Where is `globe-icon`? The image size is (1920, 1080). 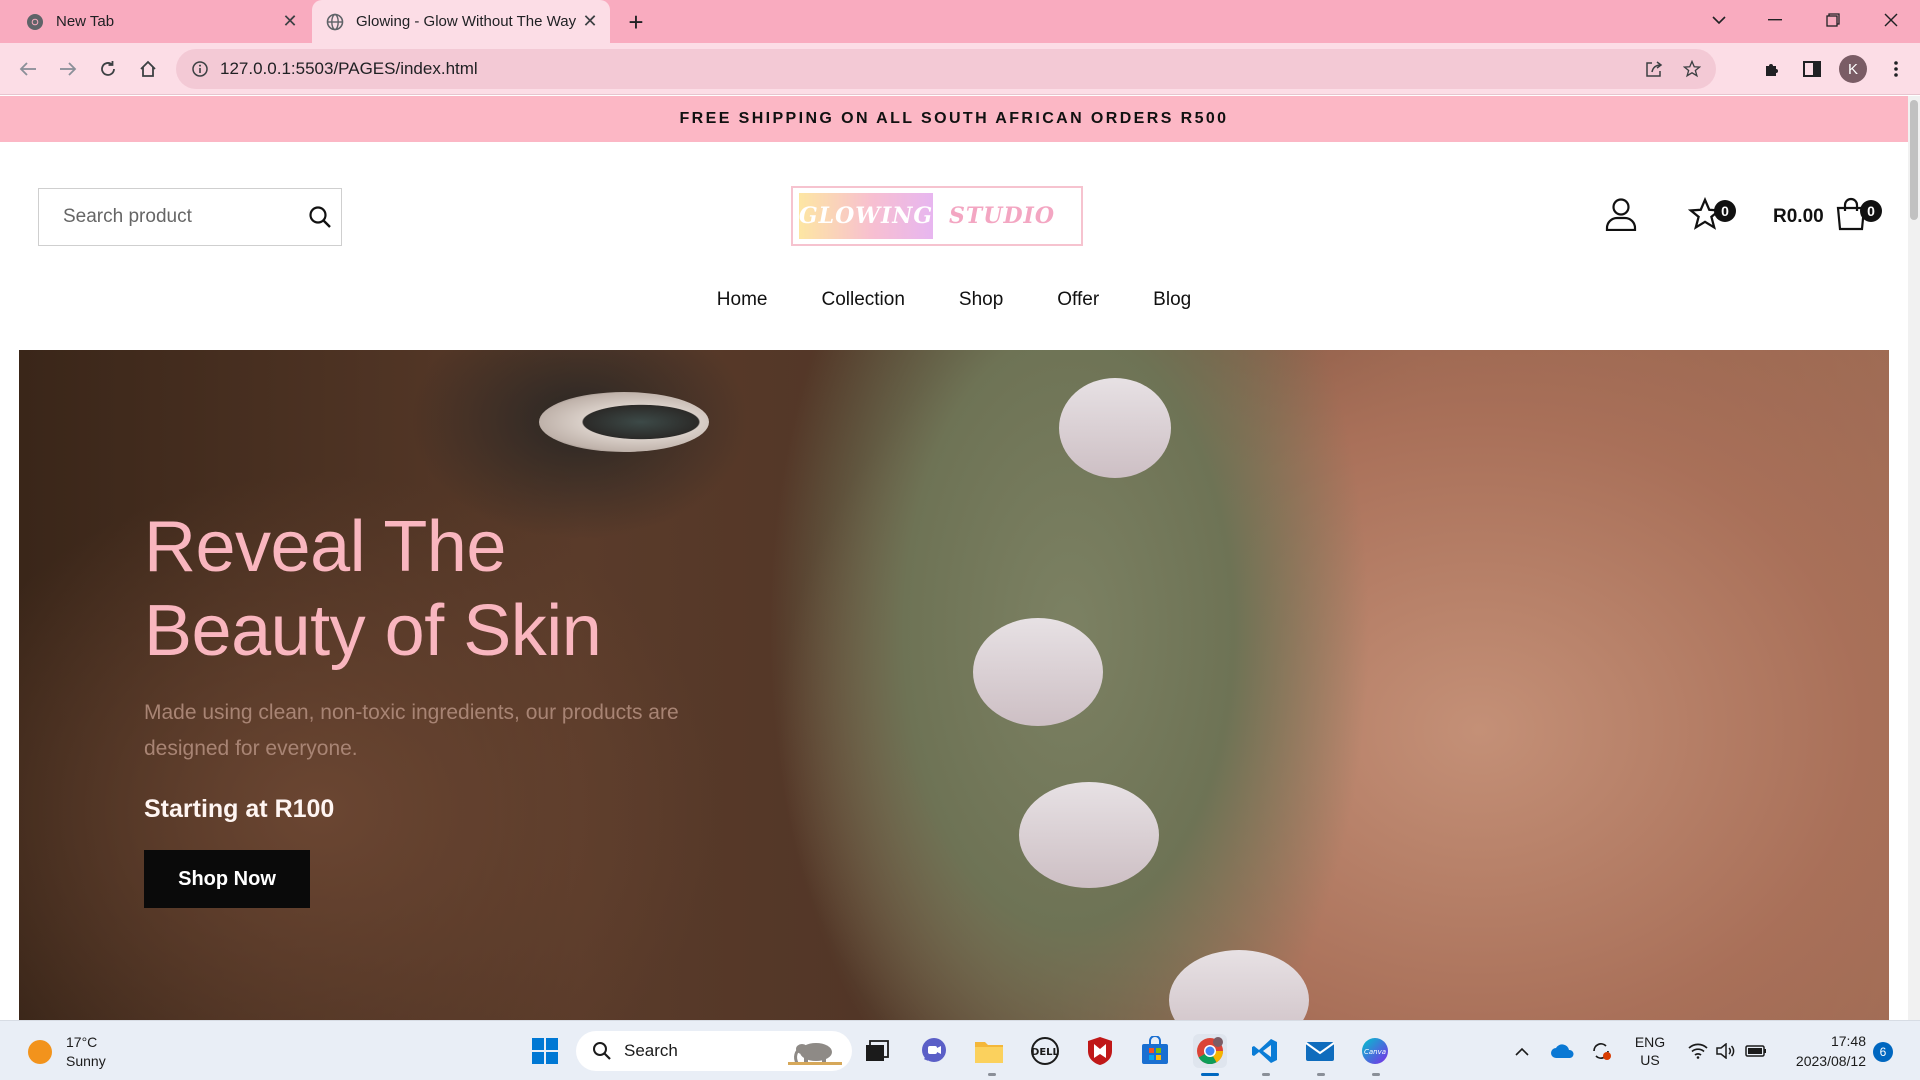 globe-icon is located at coordinates (335, 22).